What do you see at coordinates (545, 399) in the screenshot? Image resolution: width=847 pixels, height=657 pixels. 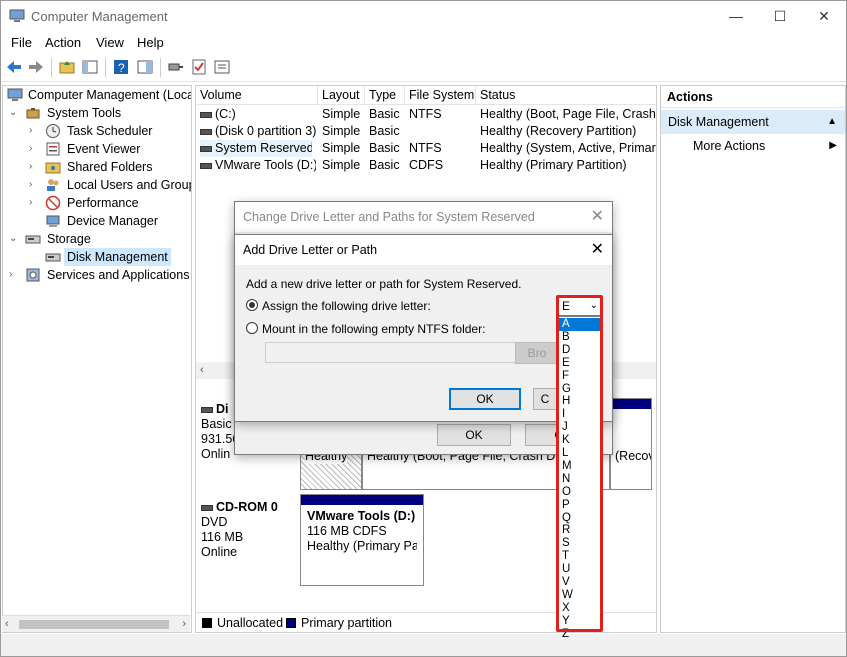 I see `add-dialog-cancel-button: C` at bounding box center [545, 399].